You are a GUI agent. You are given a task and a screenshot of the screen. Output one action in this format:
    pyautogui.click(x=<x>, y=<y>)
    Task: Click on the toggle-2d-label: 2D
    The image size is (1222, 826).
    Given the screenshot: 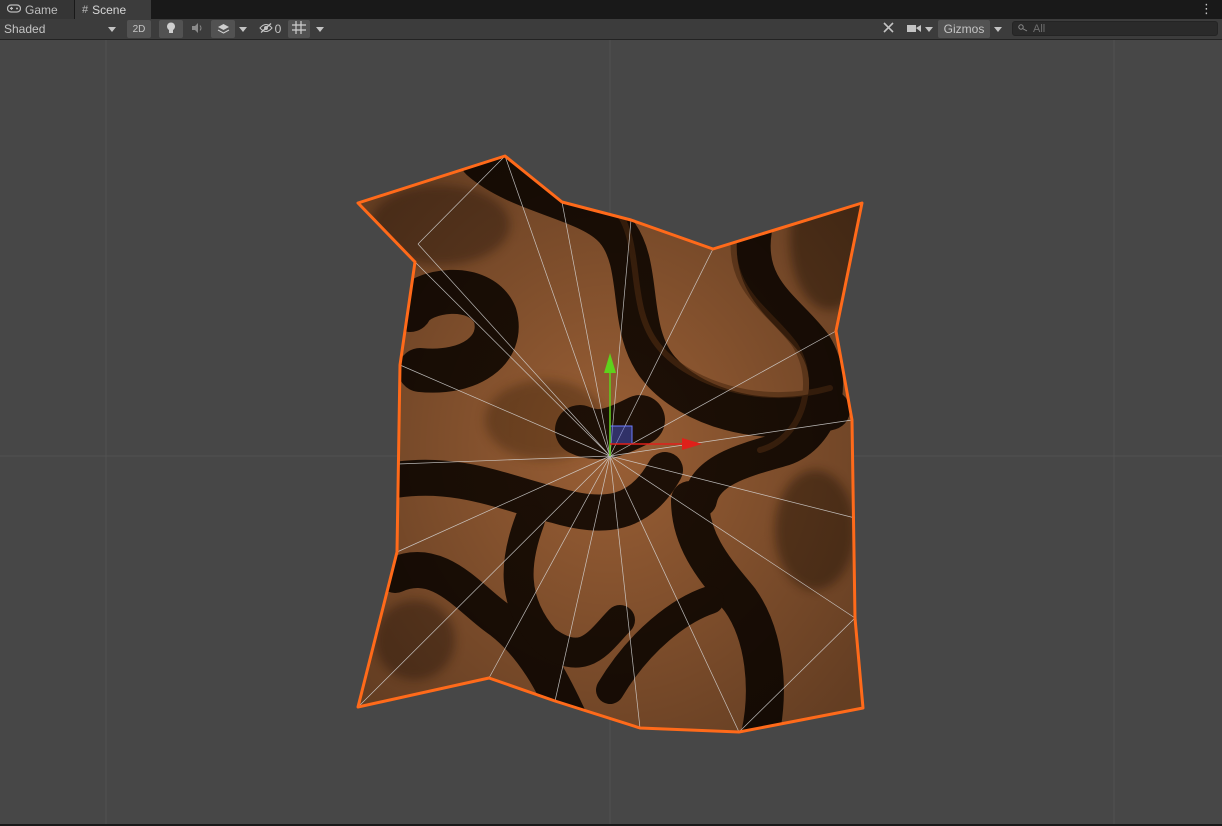 What is the action you would take?
    pyautogui.click(x=139, y=29)
    